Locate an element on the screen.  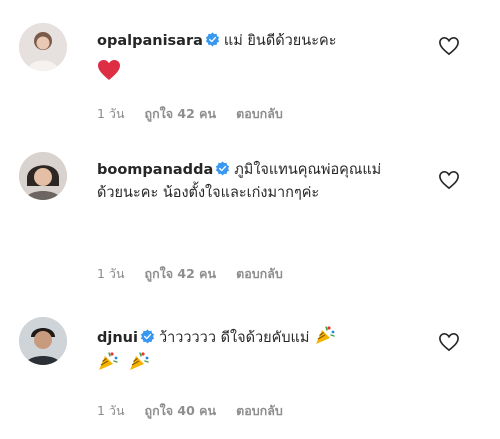
comment-username: opalpanisara is located at coordinates (150, 41).